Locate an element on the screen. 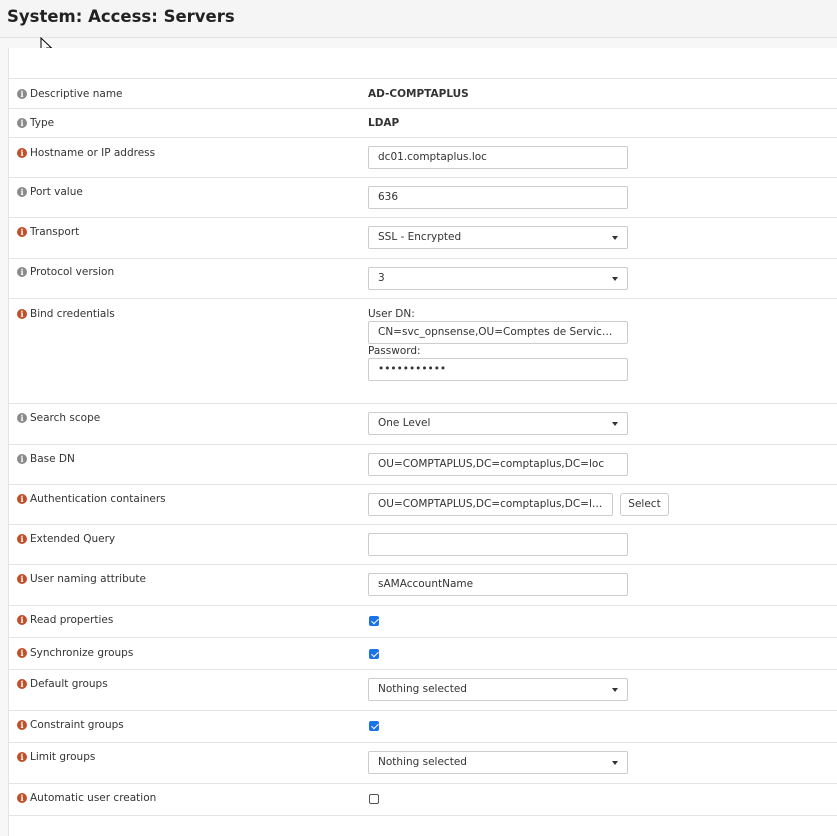 The image size is (837, 836). type-label: Type is located at coordinates (42, 123).